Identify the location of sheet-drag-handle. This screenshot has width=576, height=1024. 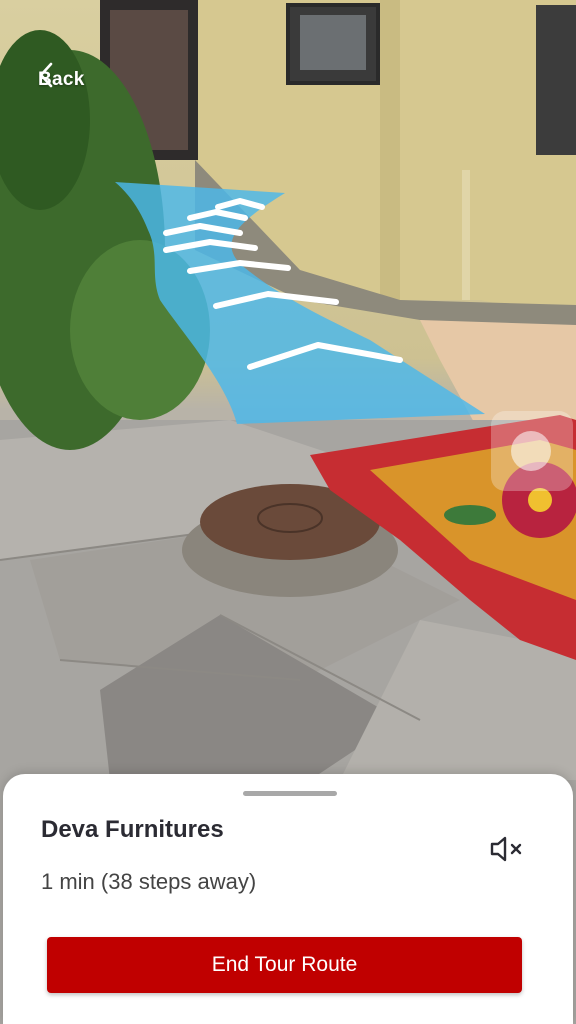
(290, 793).